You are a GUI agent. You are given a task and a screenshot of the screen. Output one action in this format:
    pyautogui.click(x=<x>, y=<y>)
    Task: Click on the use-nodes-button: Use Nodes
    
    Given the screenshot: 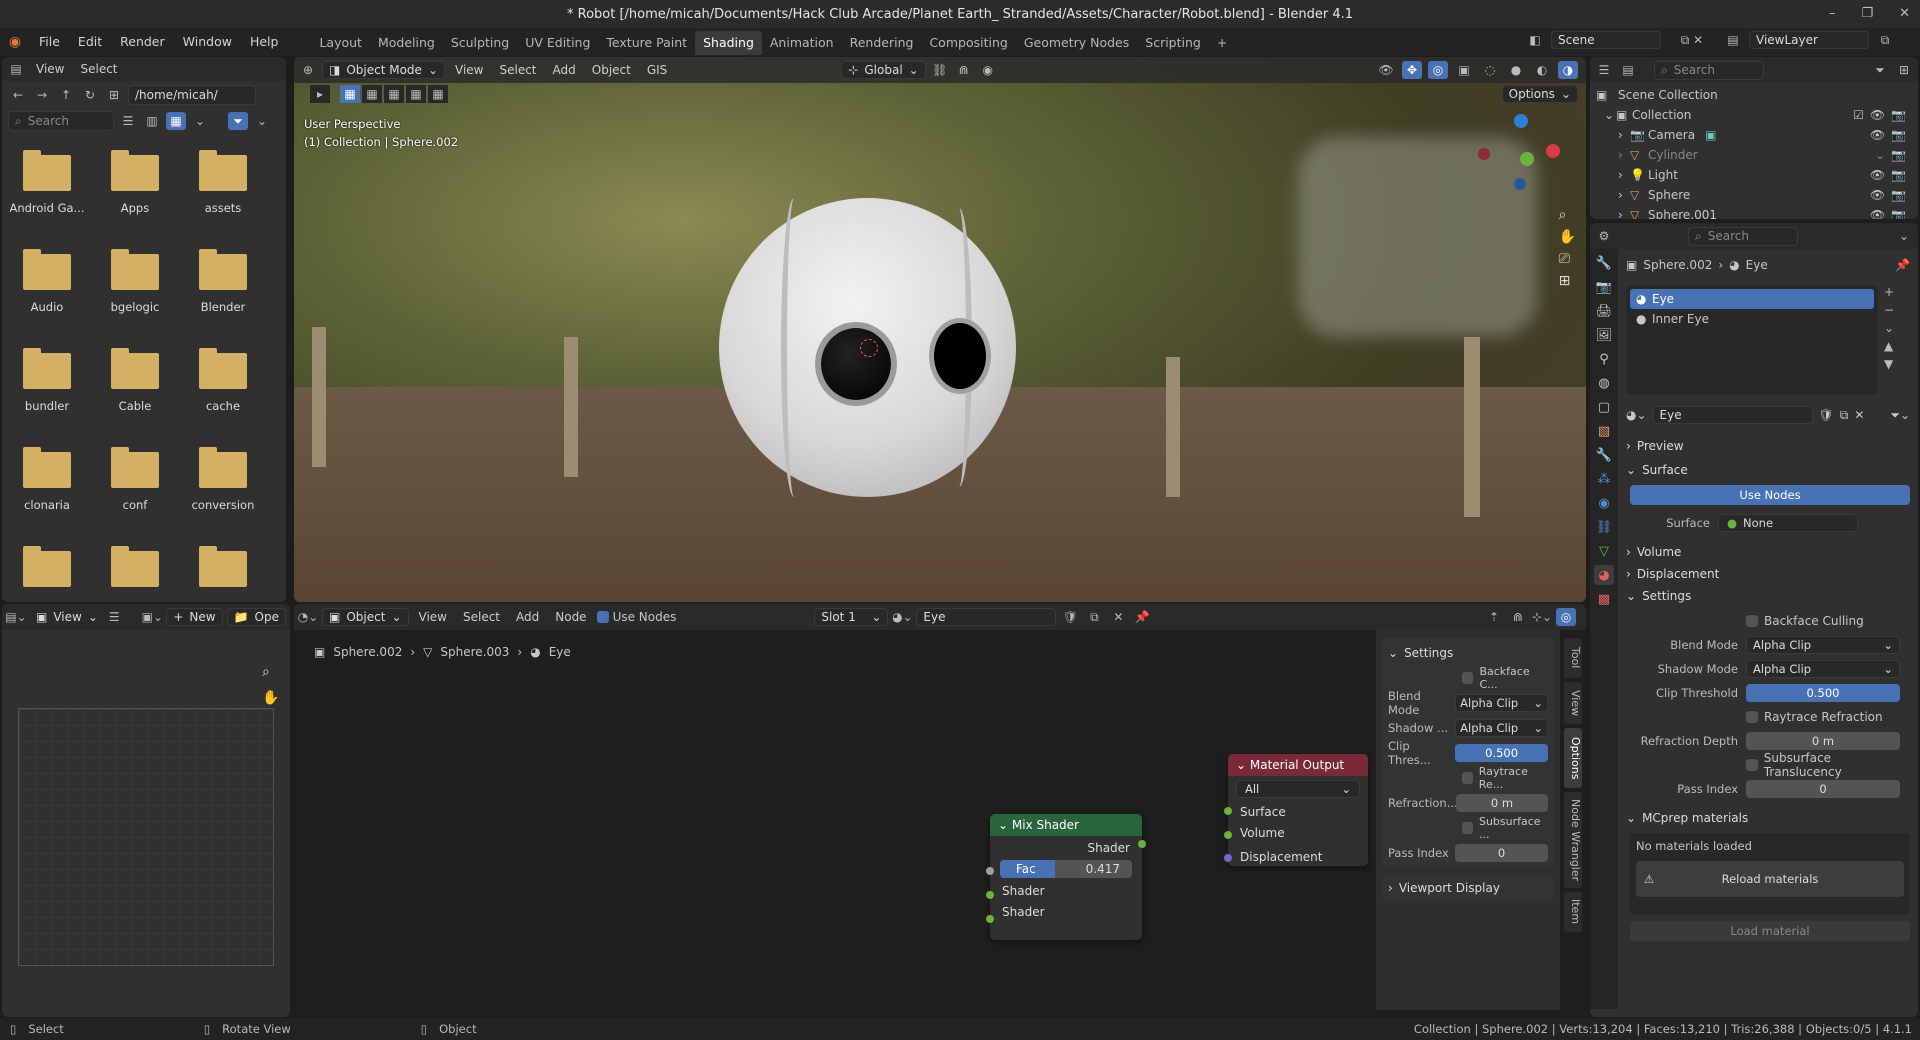 What is the action you would take?
    pyautogui.click(x=1770, y=495)
    